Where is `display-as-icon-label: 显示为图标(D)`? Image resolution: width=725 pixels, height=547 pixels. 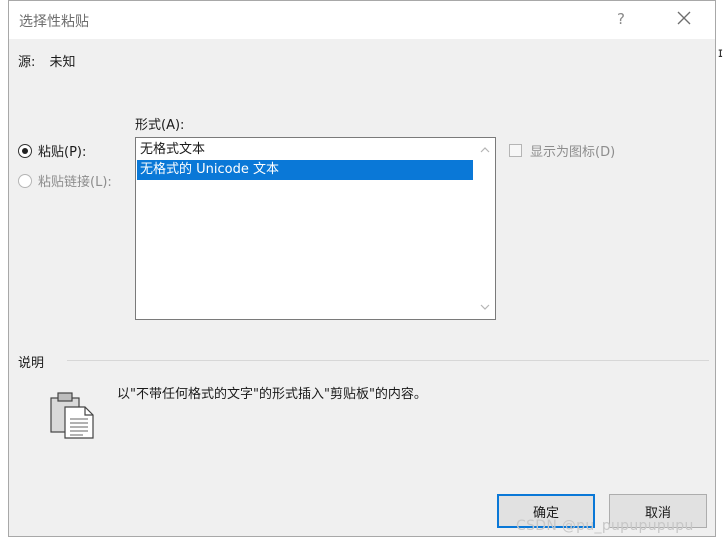 display-as-icon-label: 显示为图标(D) is located at coordinates (573, 152).